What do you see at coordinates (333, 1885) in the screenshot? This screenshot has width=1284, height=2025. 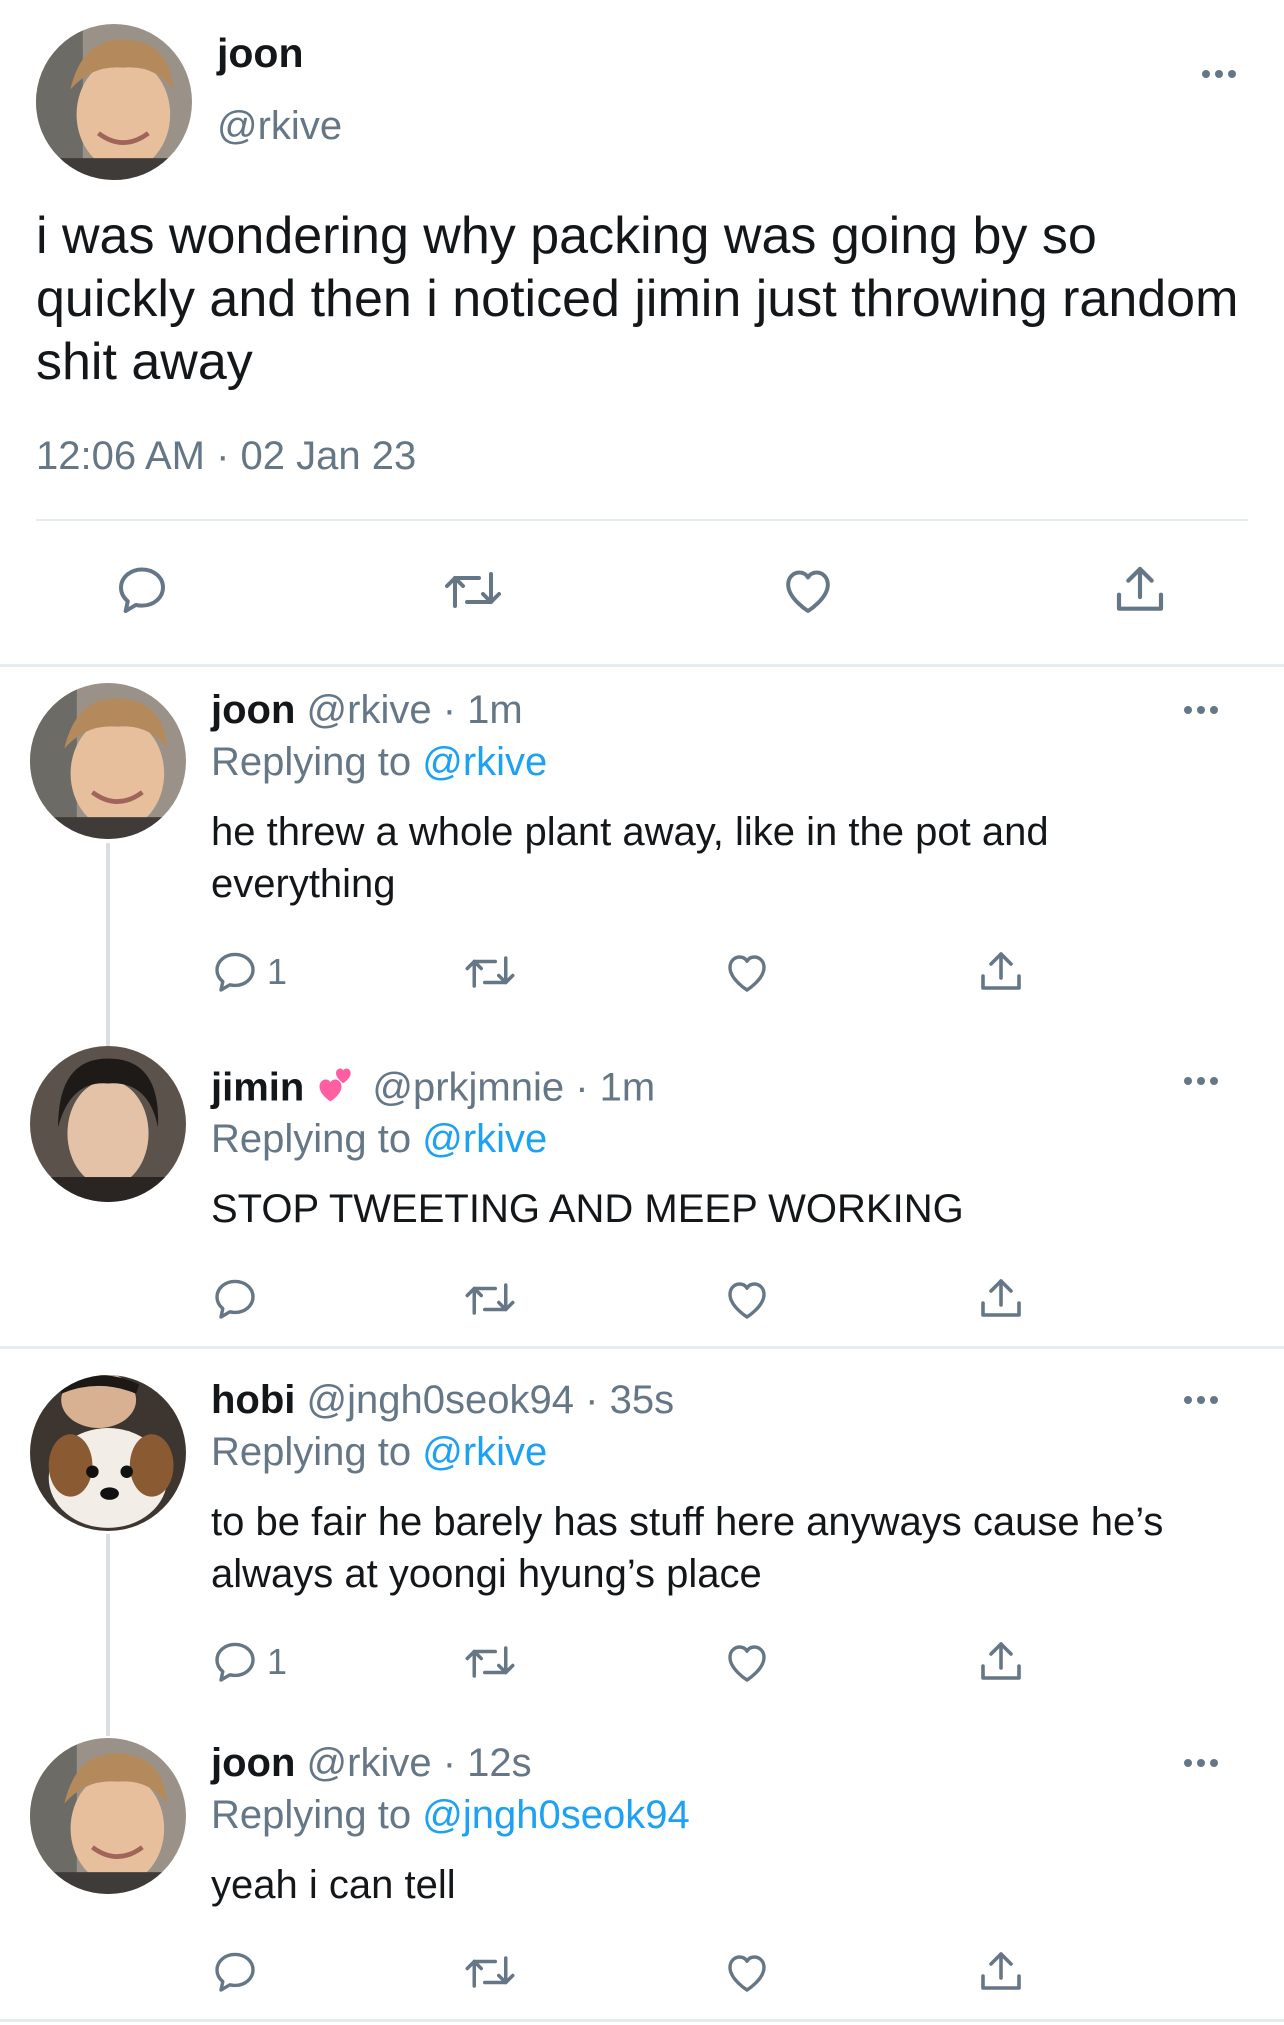 I see `reply-text: yeah i can tell` at bounding box center [333, 1885].